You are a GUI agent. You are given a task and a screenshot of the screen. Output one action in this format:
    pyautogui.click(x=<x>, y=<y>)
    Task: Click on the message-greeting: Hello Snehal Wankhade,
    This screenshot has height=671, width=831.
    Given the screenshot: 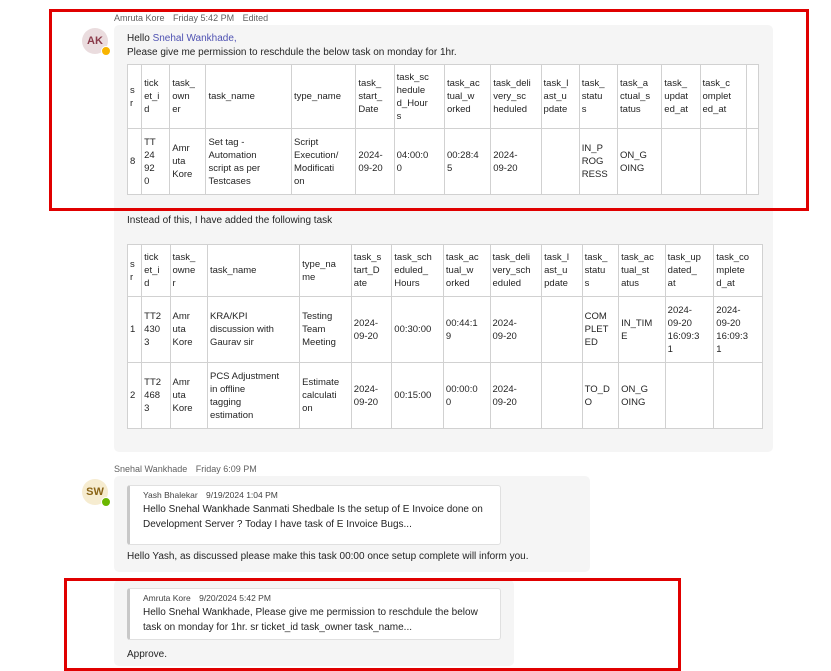 What is the action you would take?
    pyautogui.click(x=182, y=38)
    